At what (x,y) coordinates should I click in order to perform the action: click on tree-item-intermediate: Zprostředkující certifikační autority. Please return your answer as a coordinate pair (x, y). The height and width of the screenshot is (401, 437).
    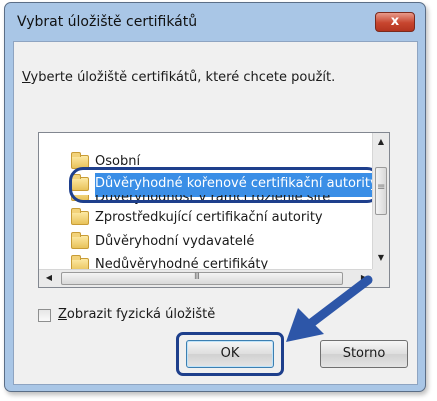
    Looking at the image, I should click on (212, 219).